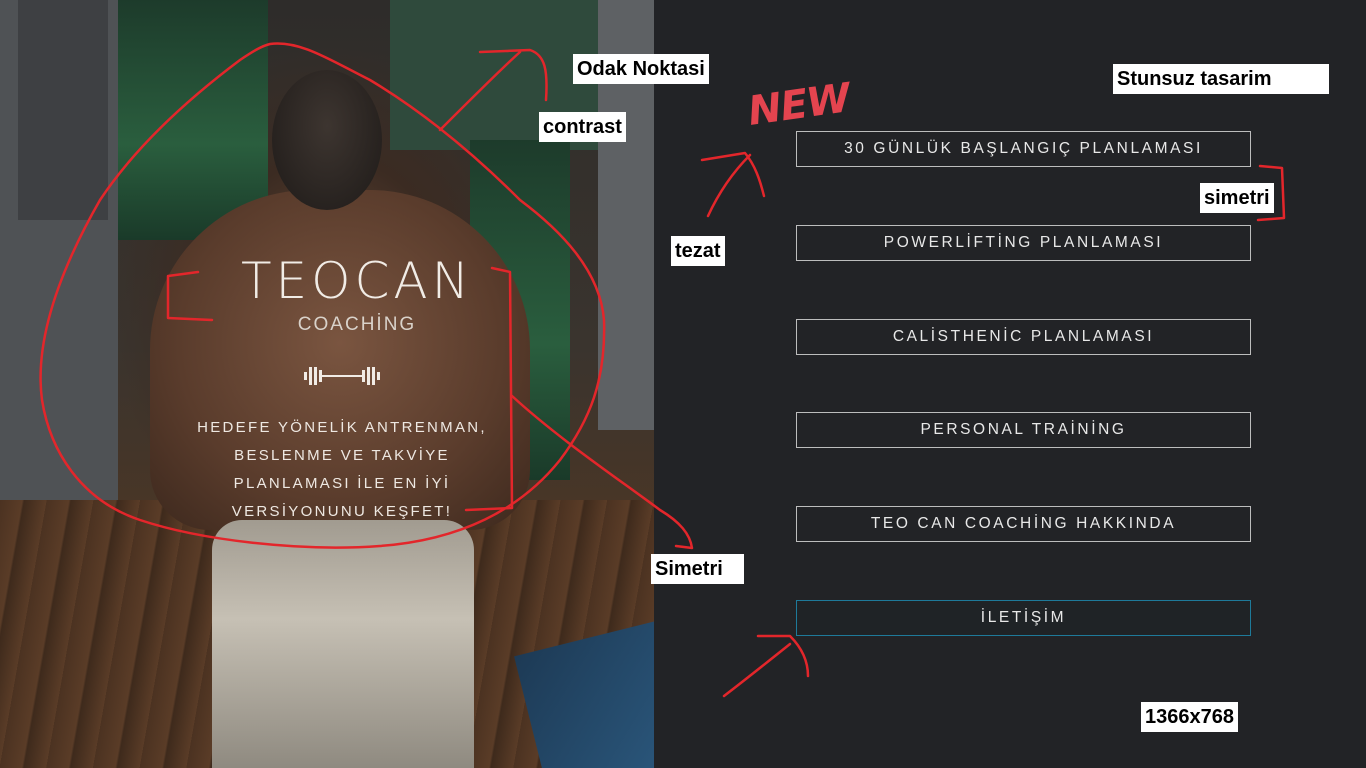 This screenshot has height=768, width=1366. Describe the element at coordinates (356, 281) in the screenshot. I see `brand-title: TEOCAN` at that location.